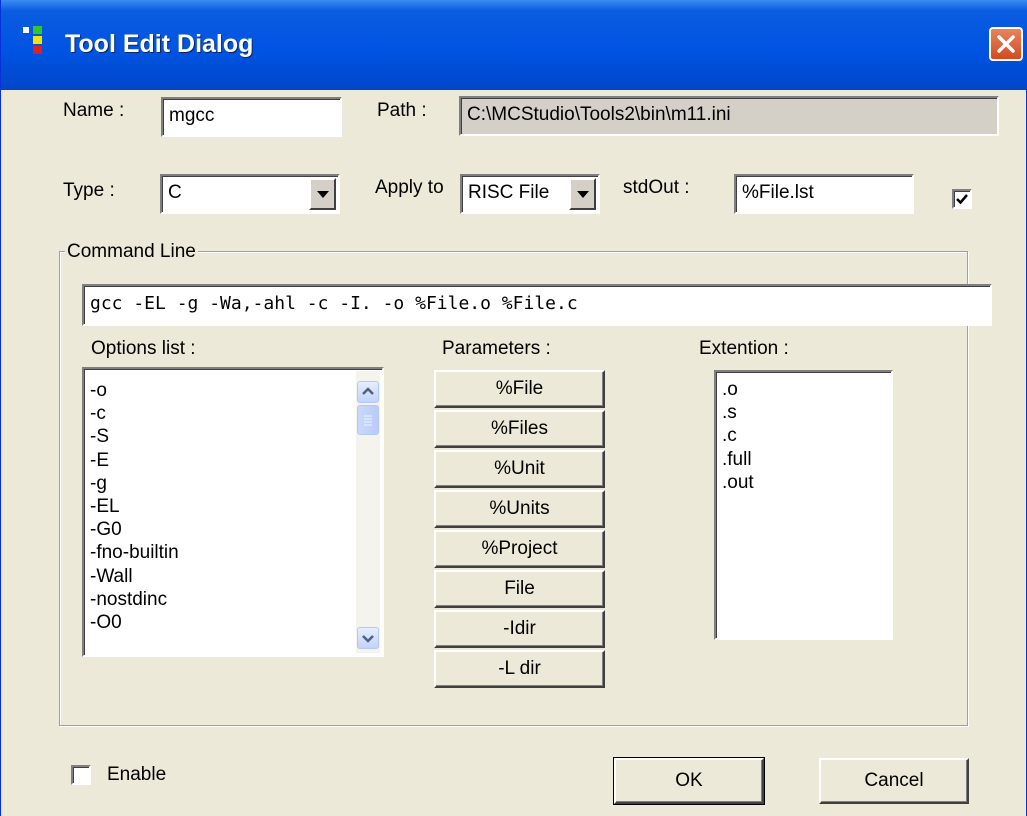 The width and height of the screenshot is (1027, 816). Describe the element at coordinates (131, 252) in the screenshot. I see `command-line-legend: Command Line` at that location.